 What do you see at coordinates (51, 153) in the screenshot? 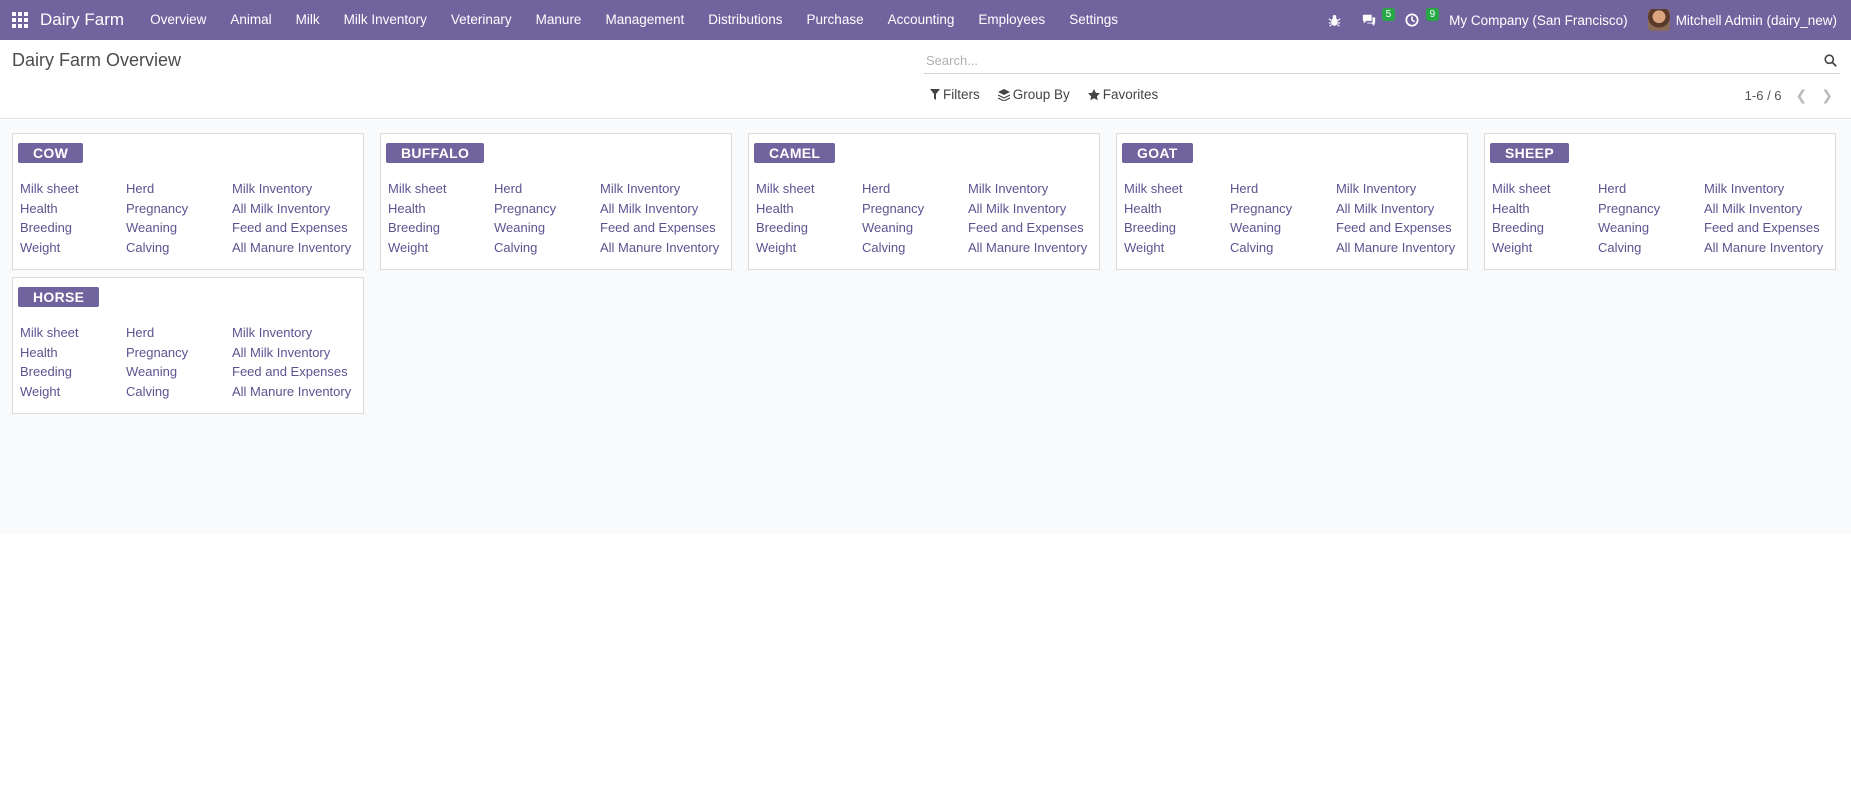
I see `card-title: COW` at bounding box center [51, 153].